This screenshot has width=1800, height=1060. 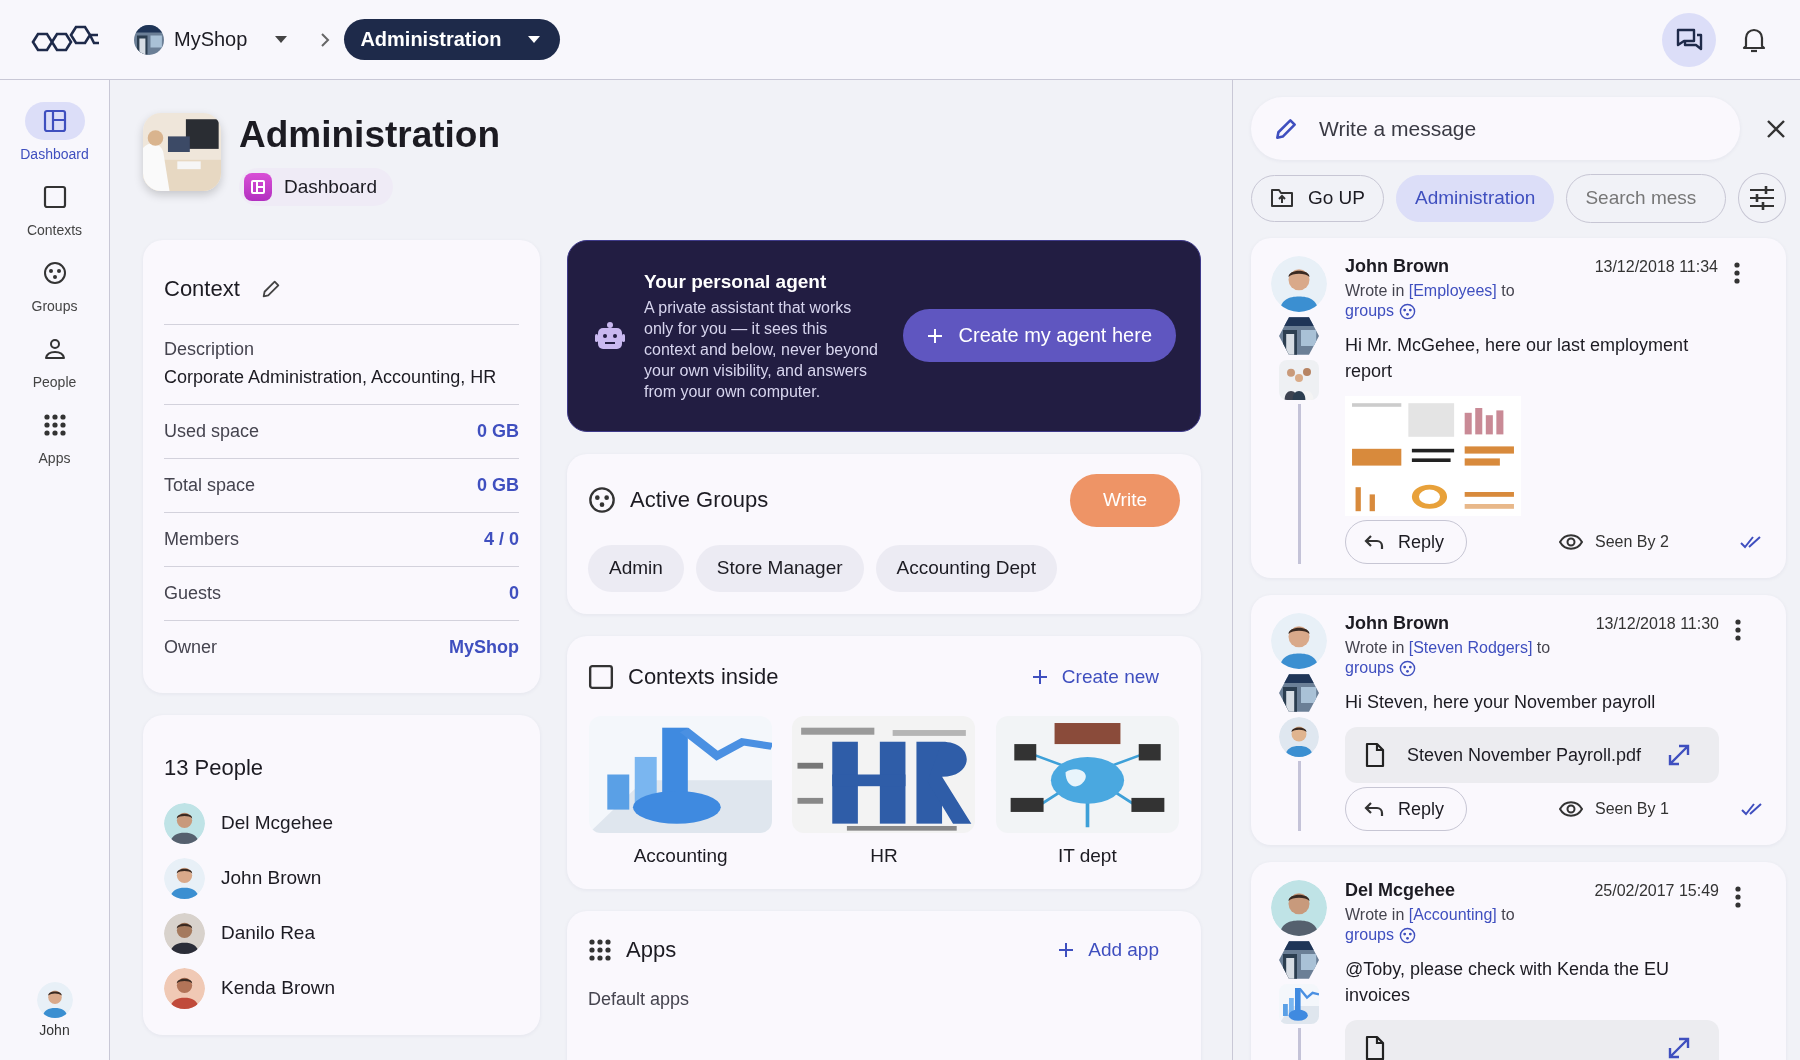 I want to click on field-value: MyShop, so click(x=484, y=648).